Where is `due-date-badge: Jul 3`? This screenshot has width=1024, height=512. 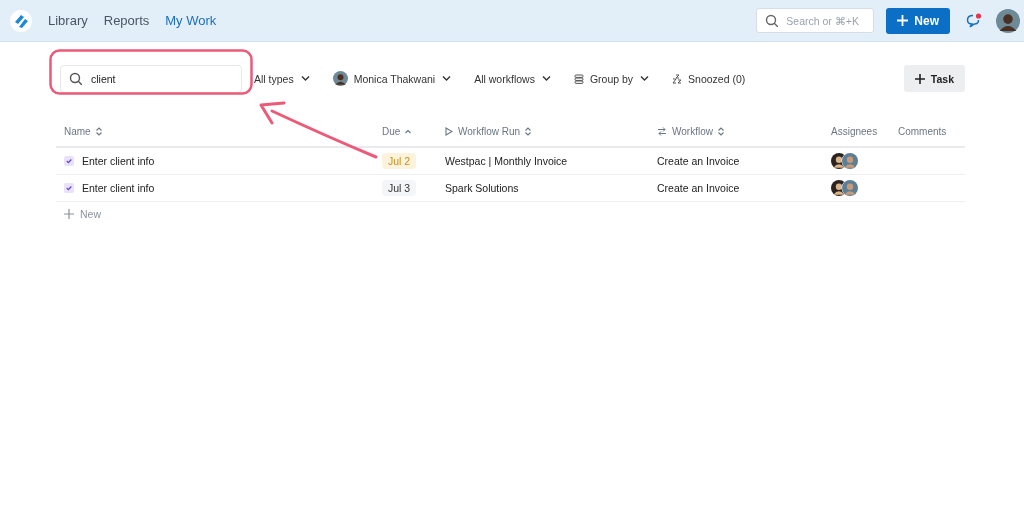
due-date-badge: Jul 3 is located at coordinates (399, 188).